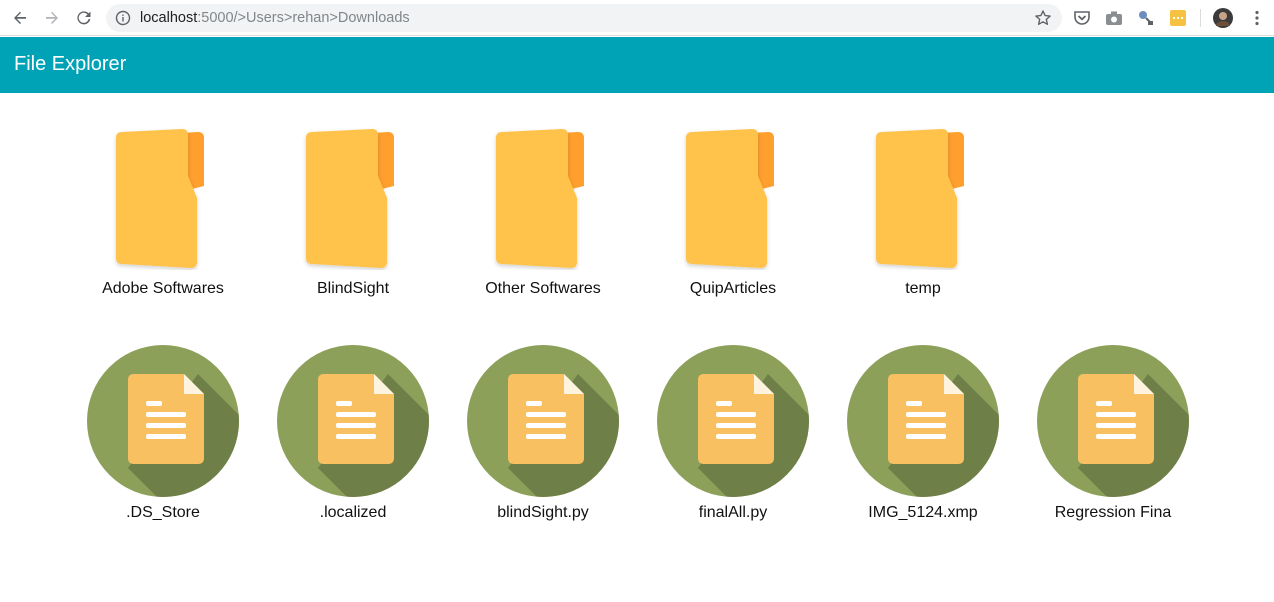  I want to click on file-item: blindSight.py, so click(543, 435).